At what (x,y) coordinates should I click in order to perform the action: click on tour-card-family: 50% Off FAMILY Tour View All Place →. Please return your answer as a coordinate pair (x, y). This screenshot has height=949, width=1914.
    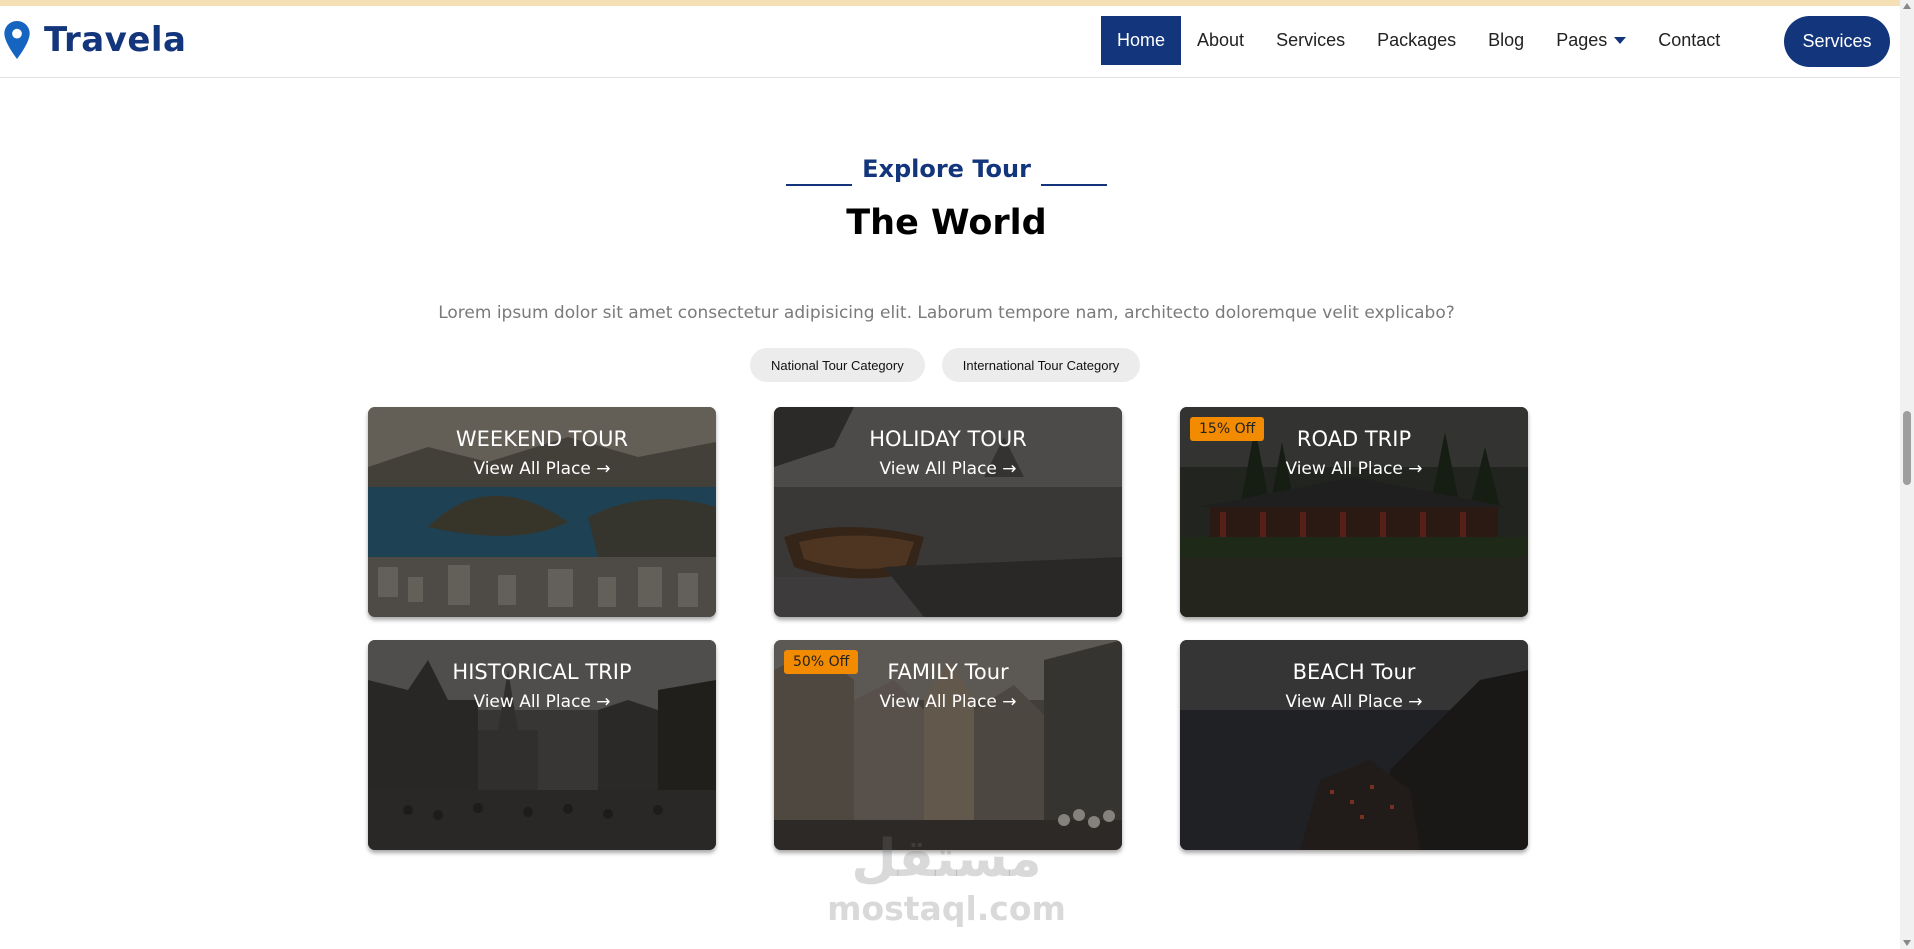
    Looking at the image, I should click on (948, 745).